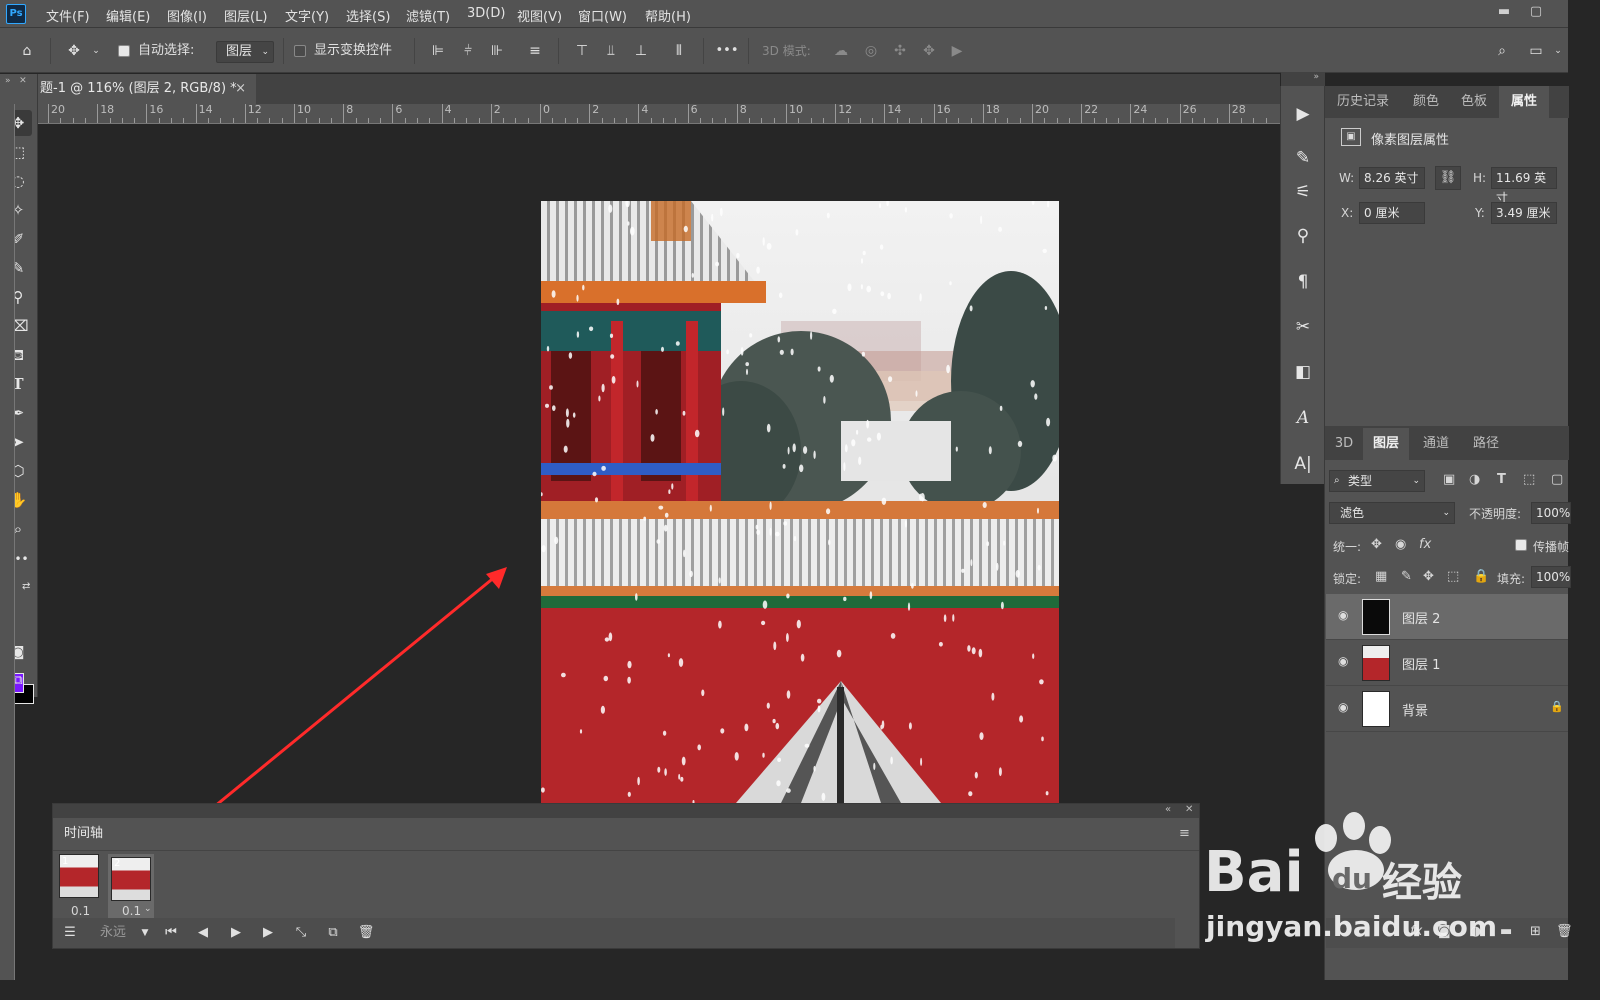 The height and width of the screenshot is (1000, 1600). What do you see at coordinates (1392, 178) in the screenshot?
I see `width-field: 8.26 英寸` at bounding box center [1392, 178].